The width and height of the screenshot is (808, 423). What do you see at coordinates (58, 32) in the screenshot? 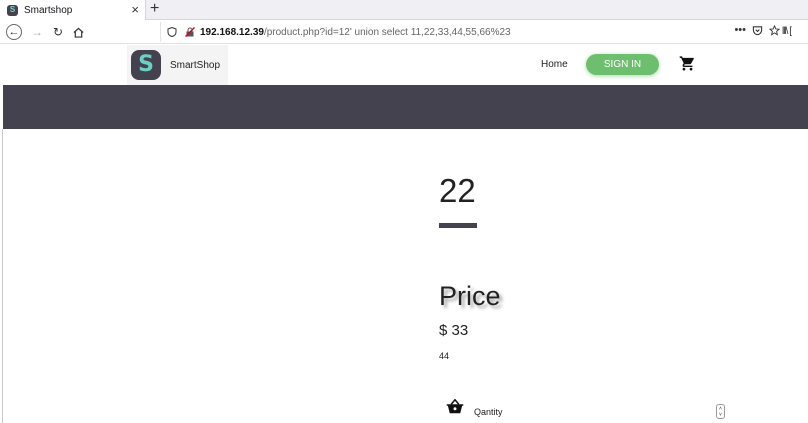
I see `reload-icon: ↻` at bounding box center [58, 32].